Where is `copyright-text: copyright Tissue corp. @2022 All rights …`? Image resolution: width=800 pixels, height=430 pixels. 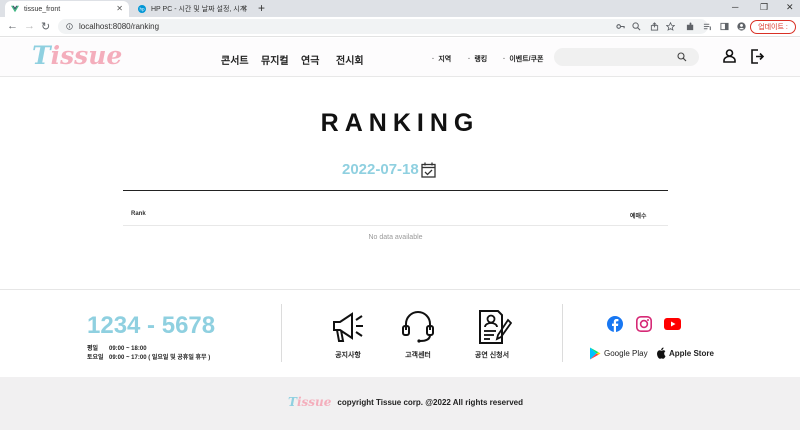 copyright-text: copyright Tissue corp. @2022 All rights … is located at coordinates (430, 402).